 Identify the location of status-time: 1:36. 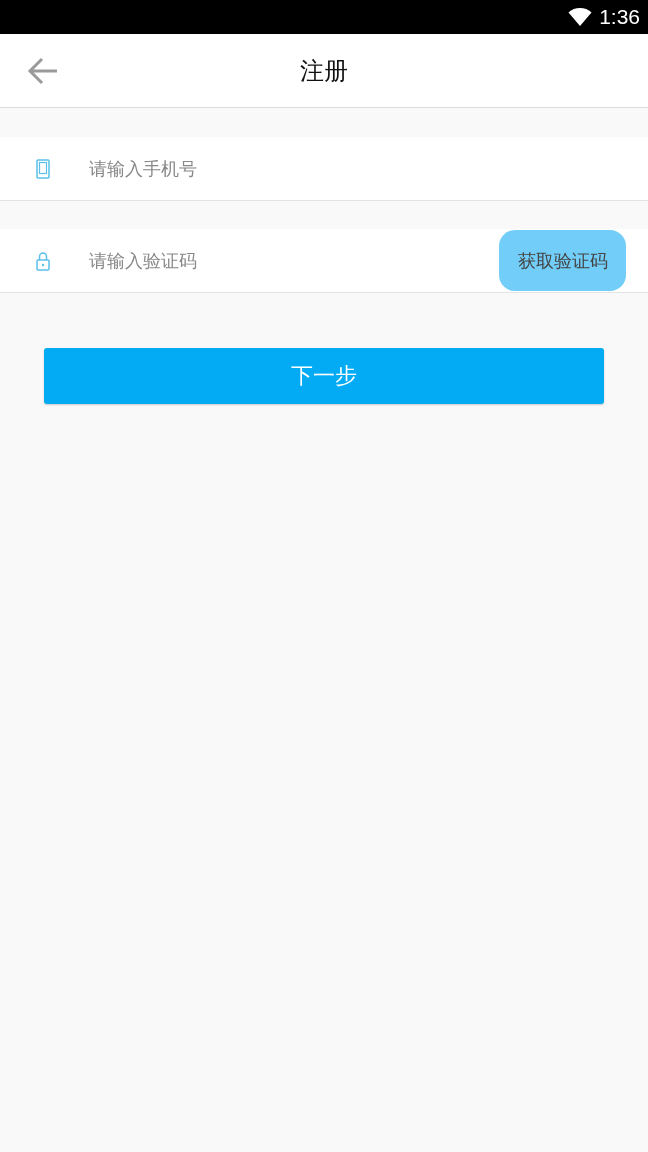
(619, 17).